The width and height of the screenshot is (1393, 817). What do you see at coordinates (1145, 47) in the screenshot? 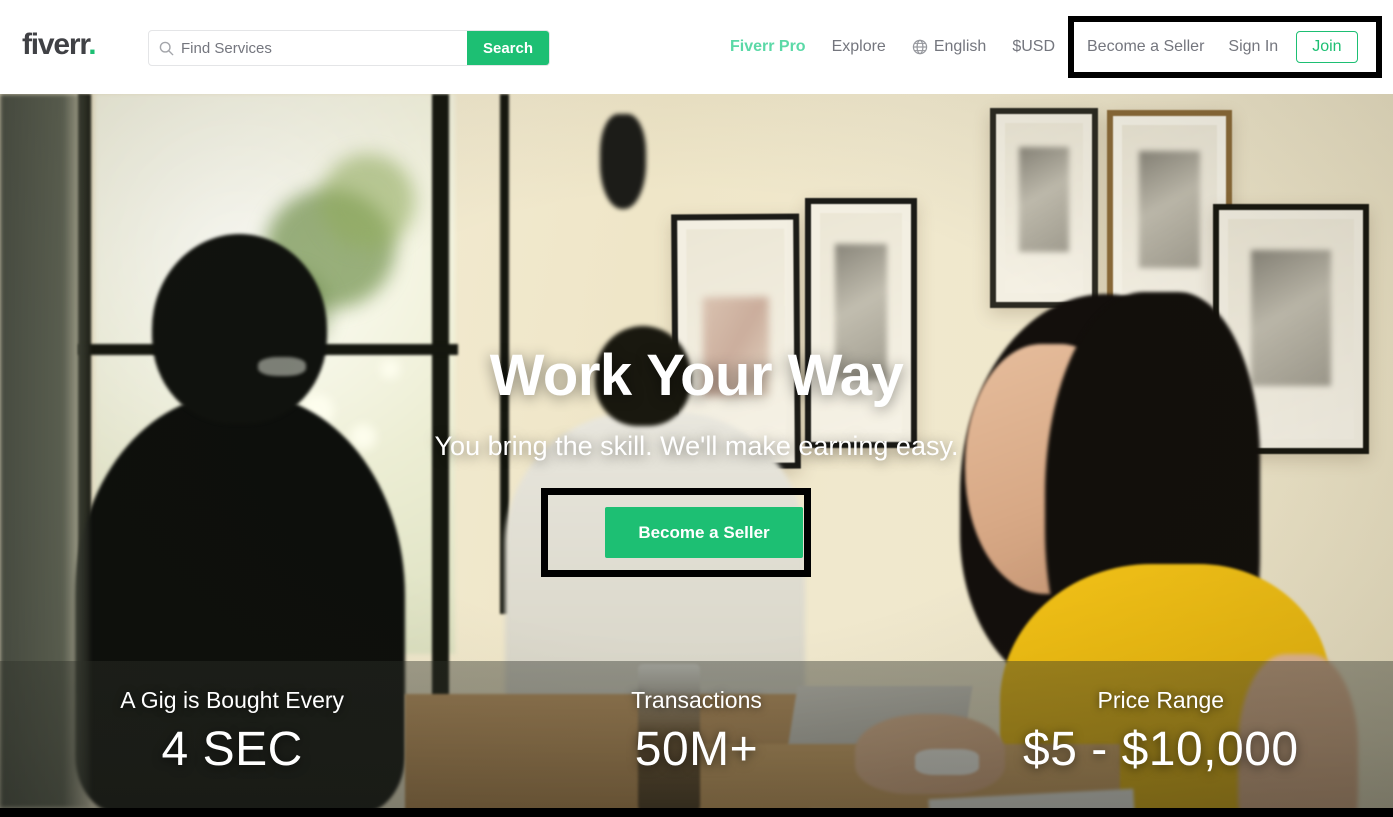
I see `nav-become-a-seller: Become a Seller` at bounding box center [1145, 47].